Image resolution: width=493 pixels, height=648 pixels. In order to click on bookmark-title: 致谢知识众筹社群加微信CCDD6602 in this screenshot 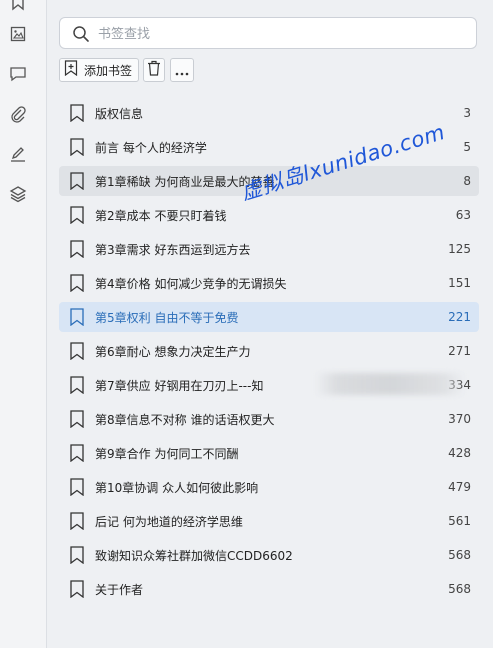, I will do `click(194, 555)`.